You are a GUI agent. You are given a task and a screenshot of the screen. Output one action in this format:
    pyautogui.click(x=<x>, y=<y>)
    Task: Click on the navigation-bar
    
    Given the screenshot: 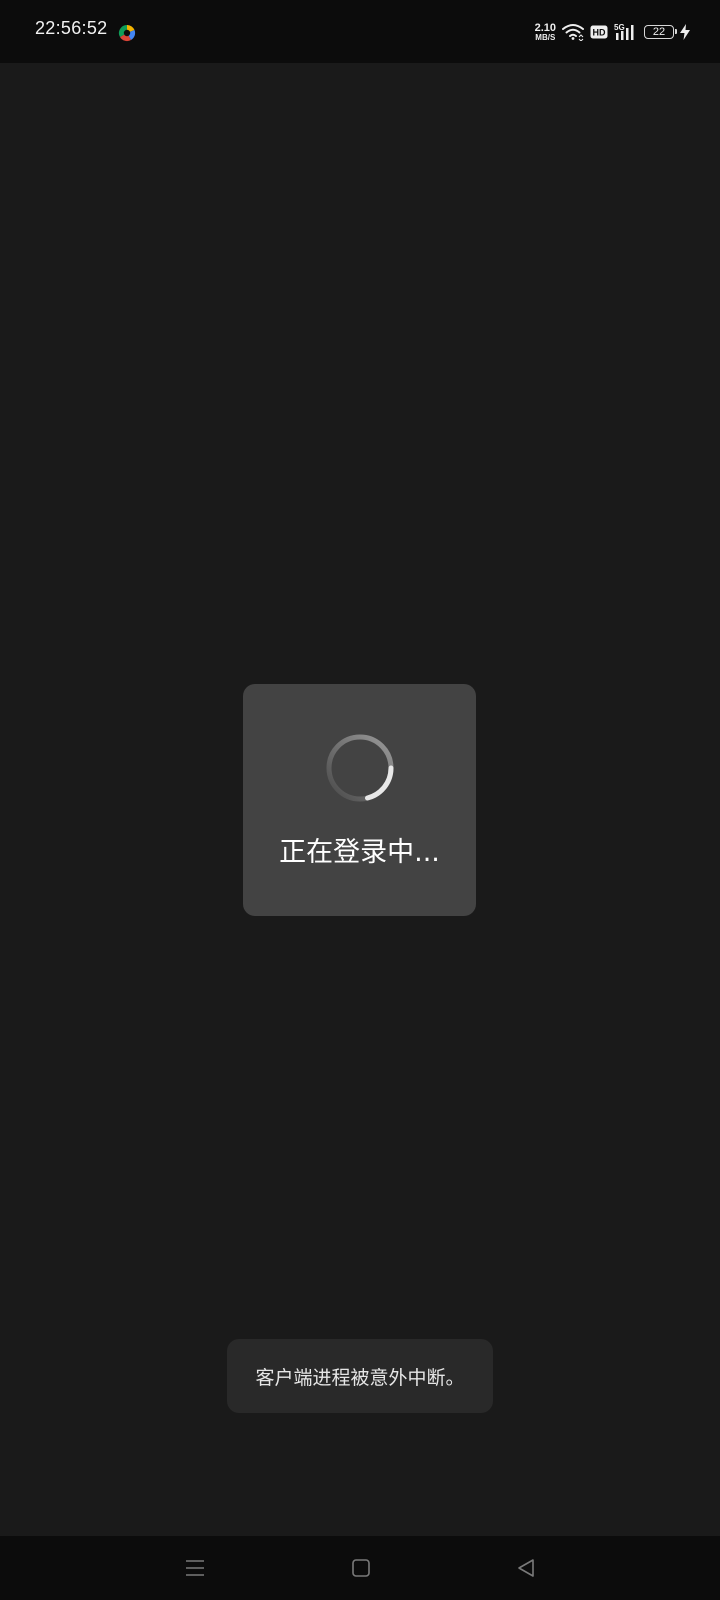 What is the action you would take?
    pyautogui.click(x=360, y=1568)
    